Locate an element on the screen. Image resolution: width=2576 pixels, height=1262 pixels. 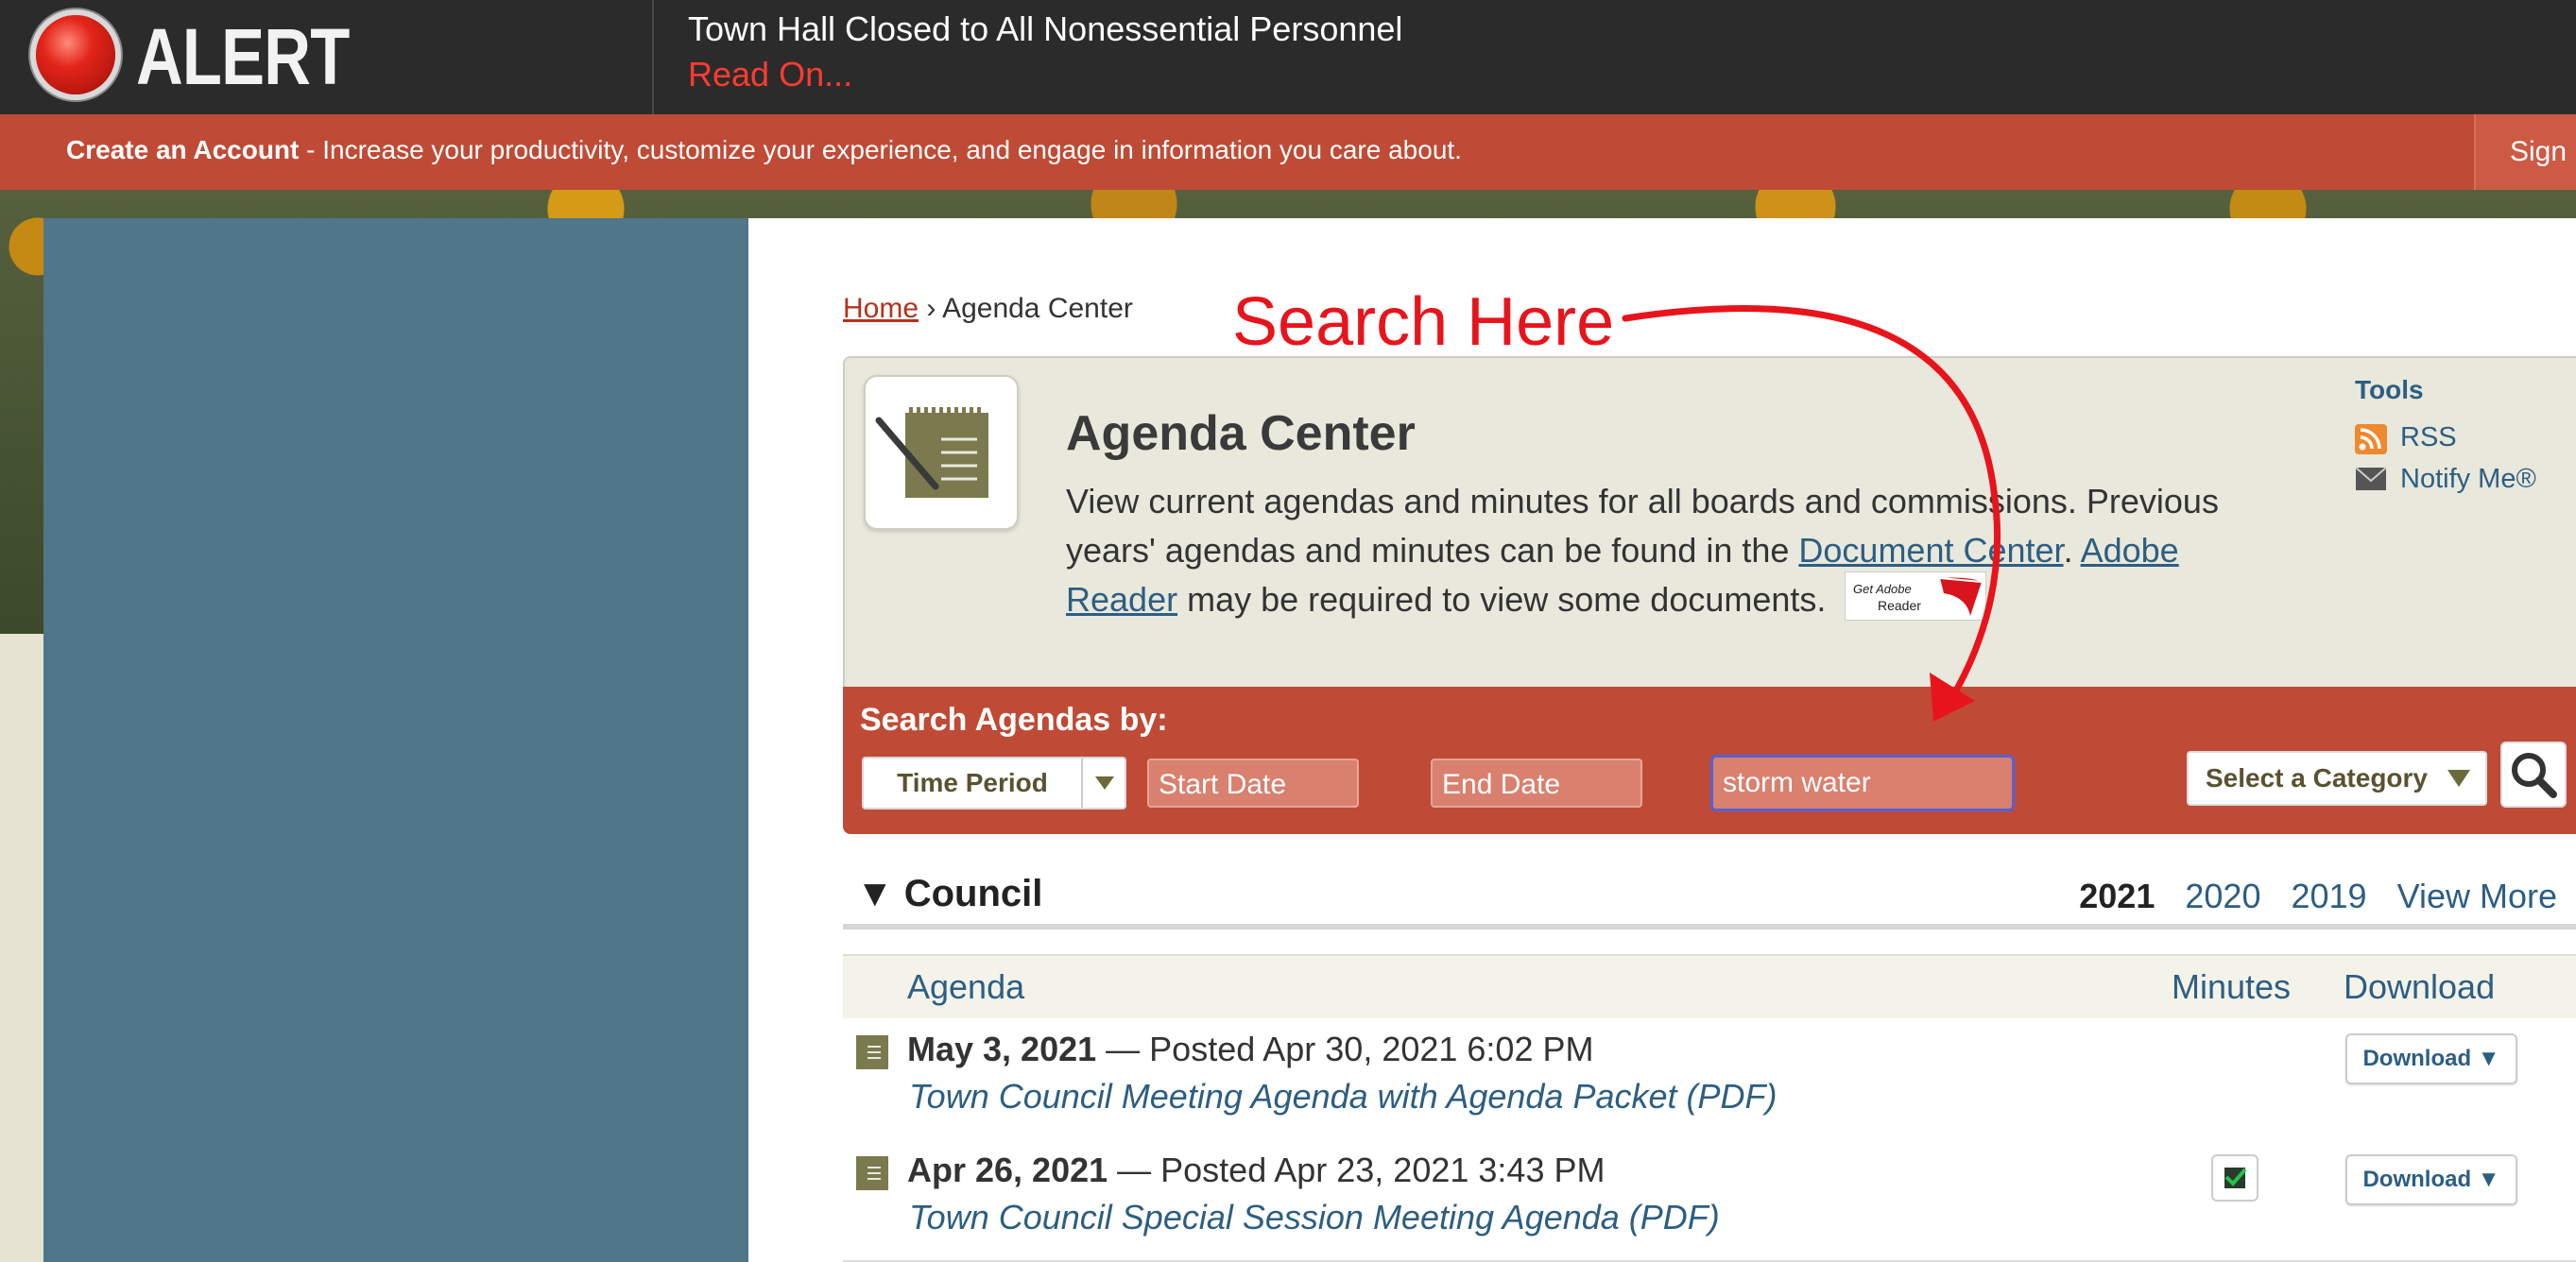
search-button is located at coordinates (2533, 775).